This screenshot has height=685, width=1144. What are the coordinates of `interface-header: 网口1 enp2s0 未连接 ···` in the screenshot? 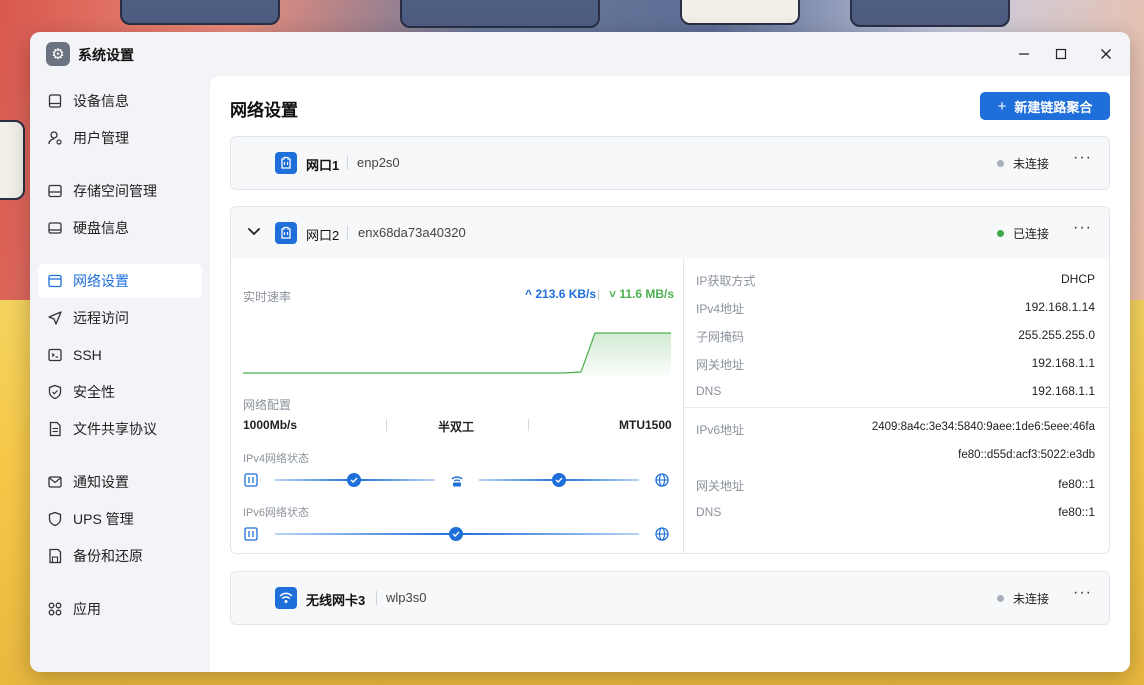 It's located at (670, 163).